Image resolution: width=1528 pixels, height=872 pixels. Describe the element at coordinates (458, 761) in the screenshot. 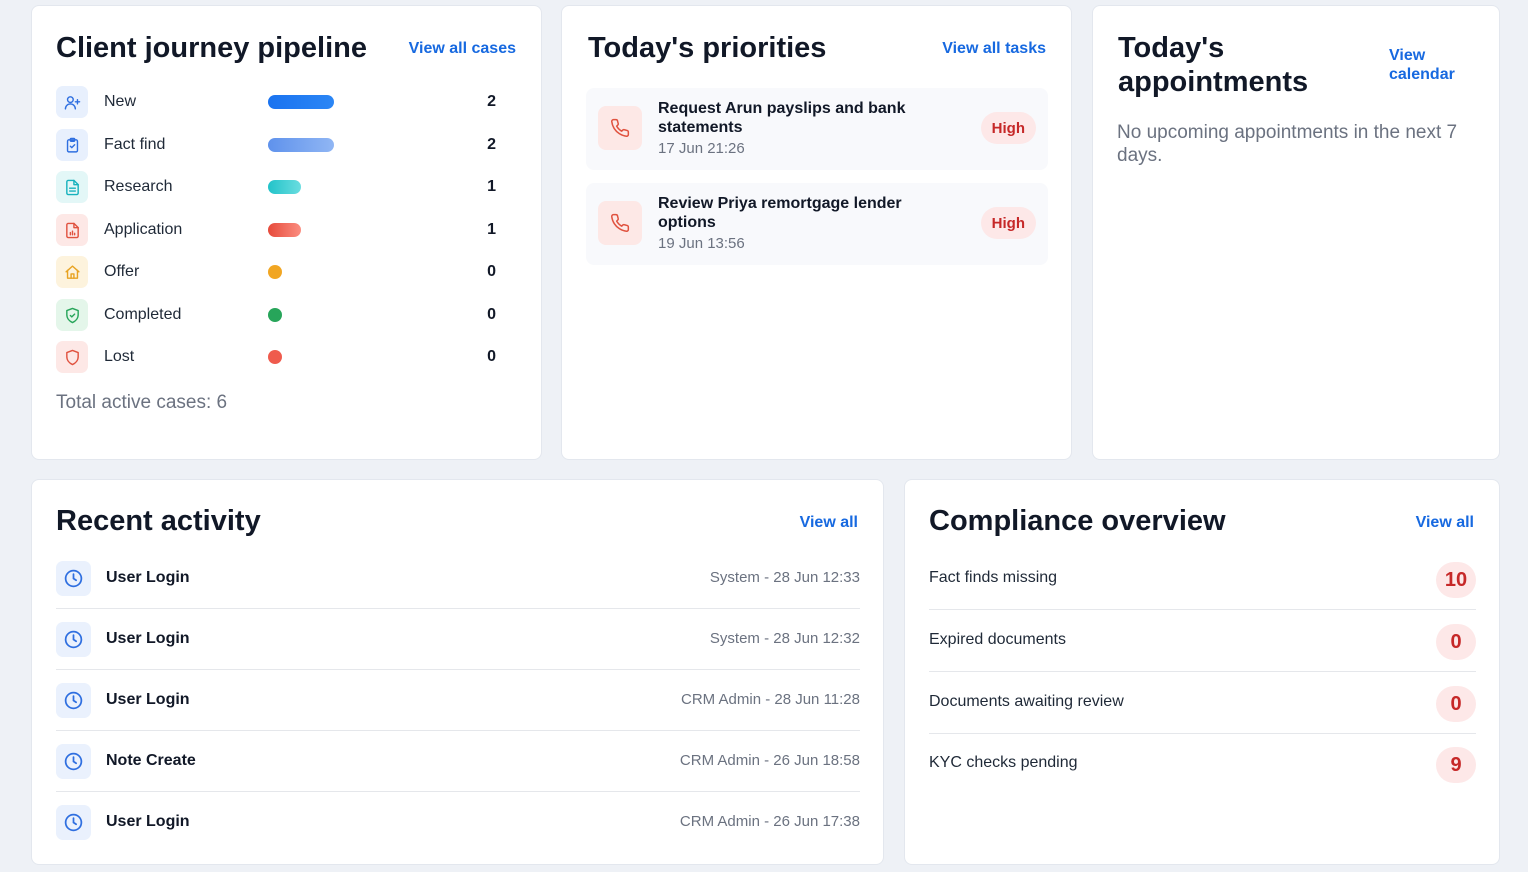

I see `activity-item: Note Create CRM Admin - 26 Jun 18:58` at that location.